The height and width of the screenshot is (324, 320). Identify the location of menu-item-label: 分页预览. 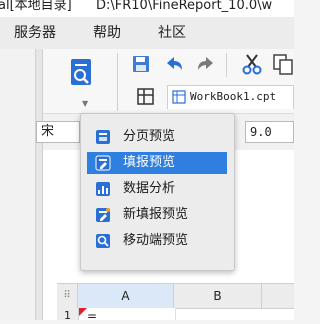
(149, 136).